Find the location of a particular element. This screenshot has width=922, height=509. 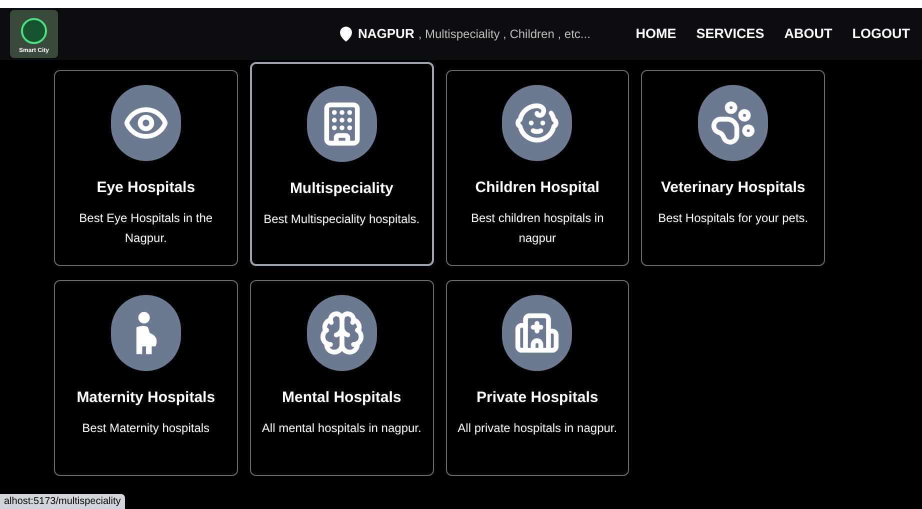

category-card: Maternity Hospitals Best Maternity hospitals is located at coordinates (146, 378).